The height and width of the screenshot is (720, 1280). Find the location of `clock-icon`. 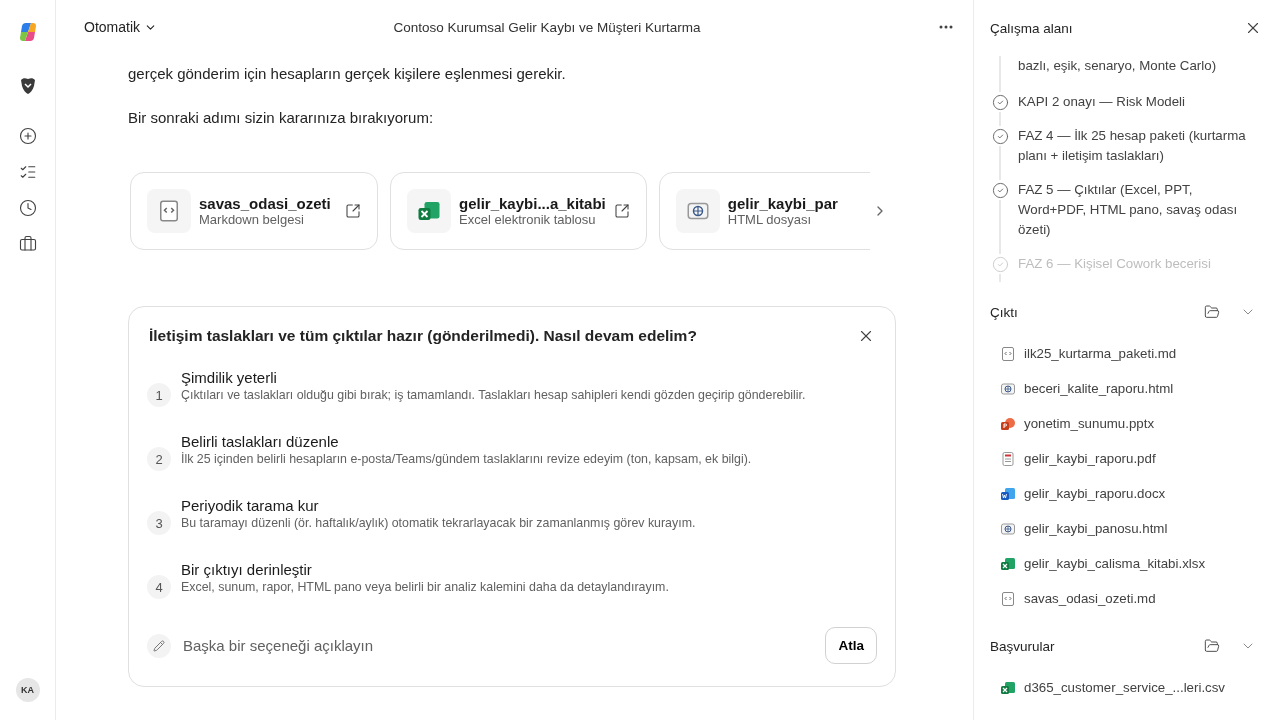

clock-icon is located at coordinates (27, 208).